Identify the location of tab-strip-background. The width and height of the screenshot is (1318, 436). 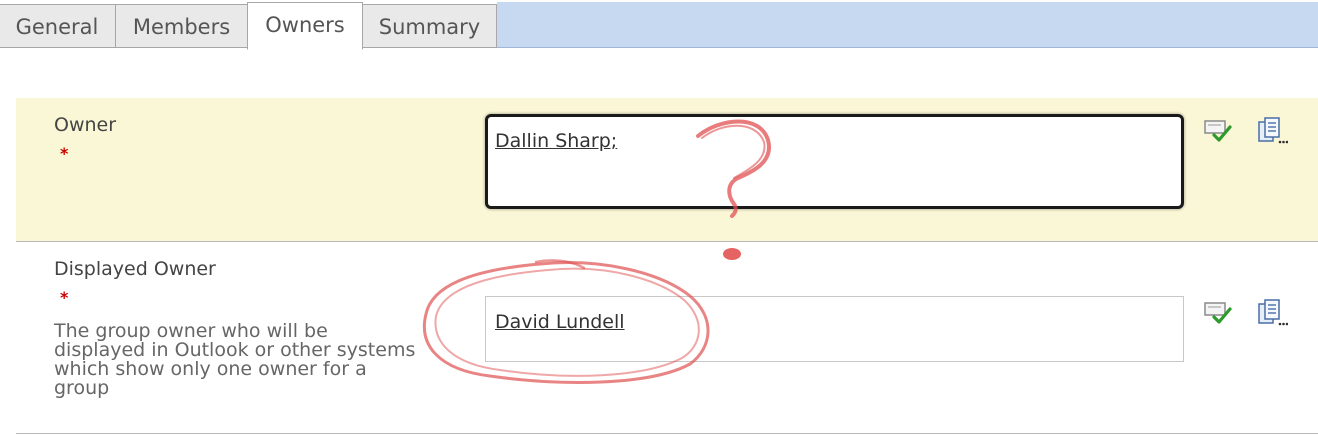
(907, 25).